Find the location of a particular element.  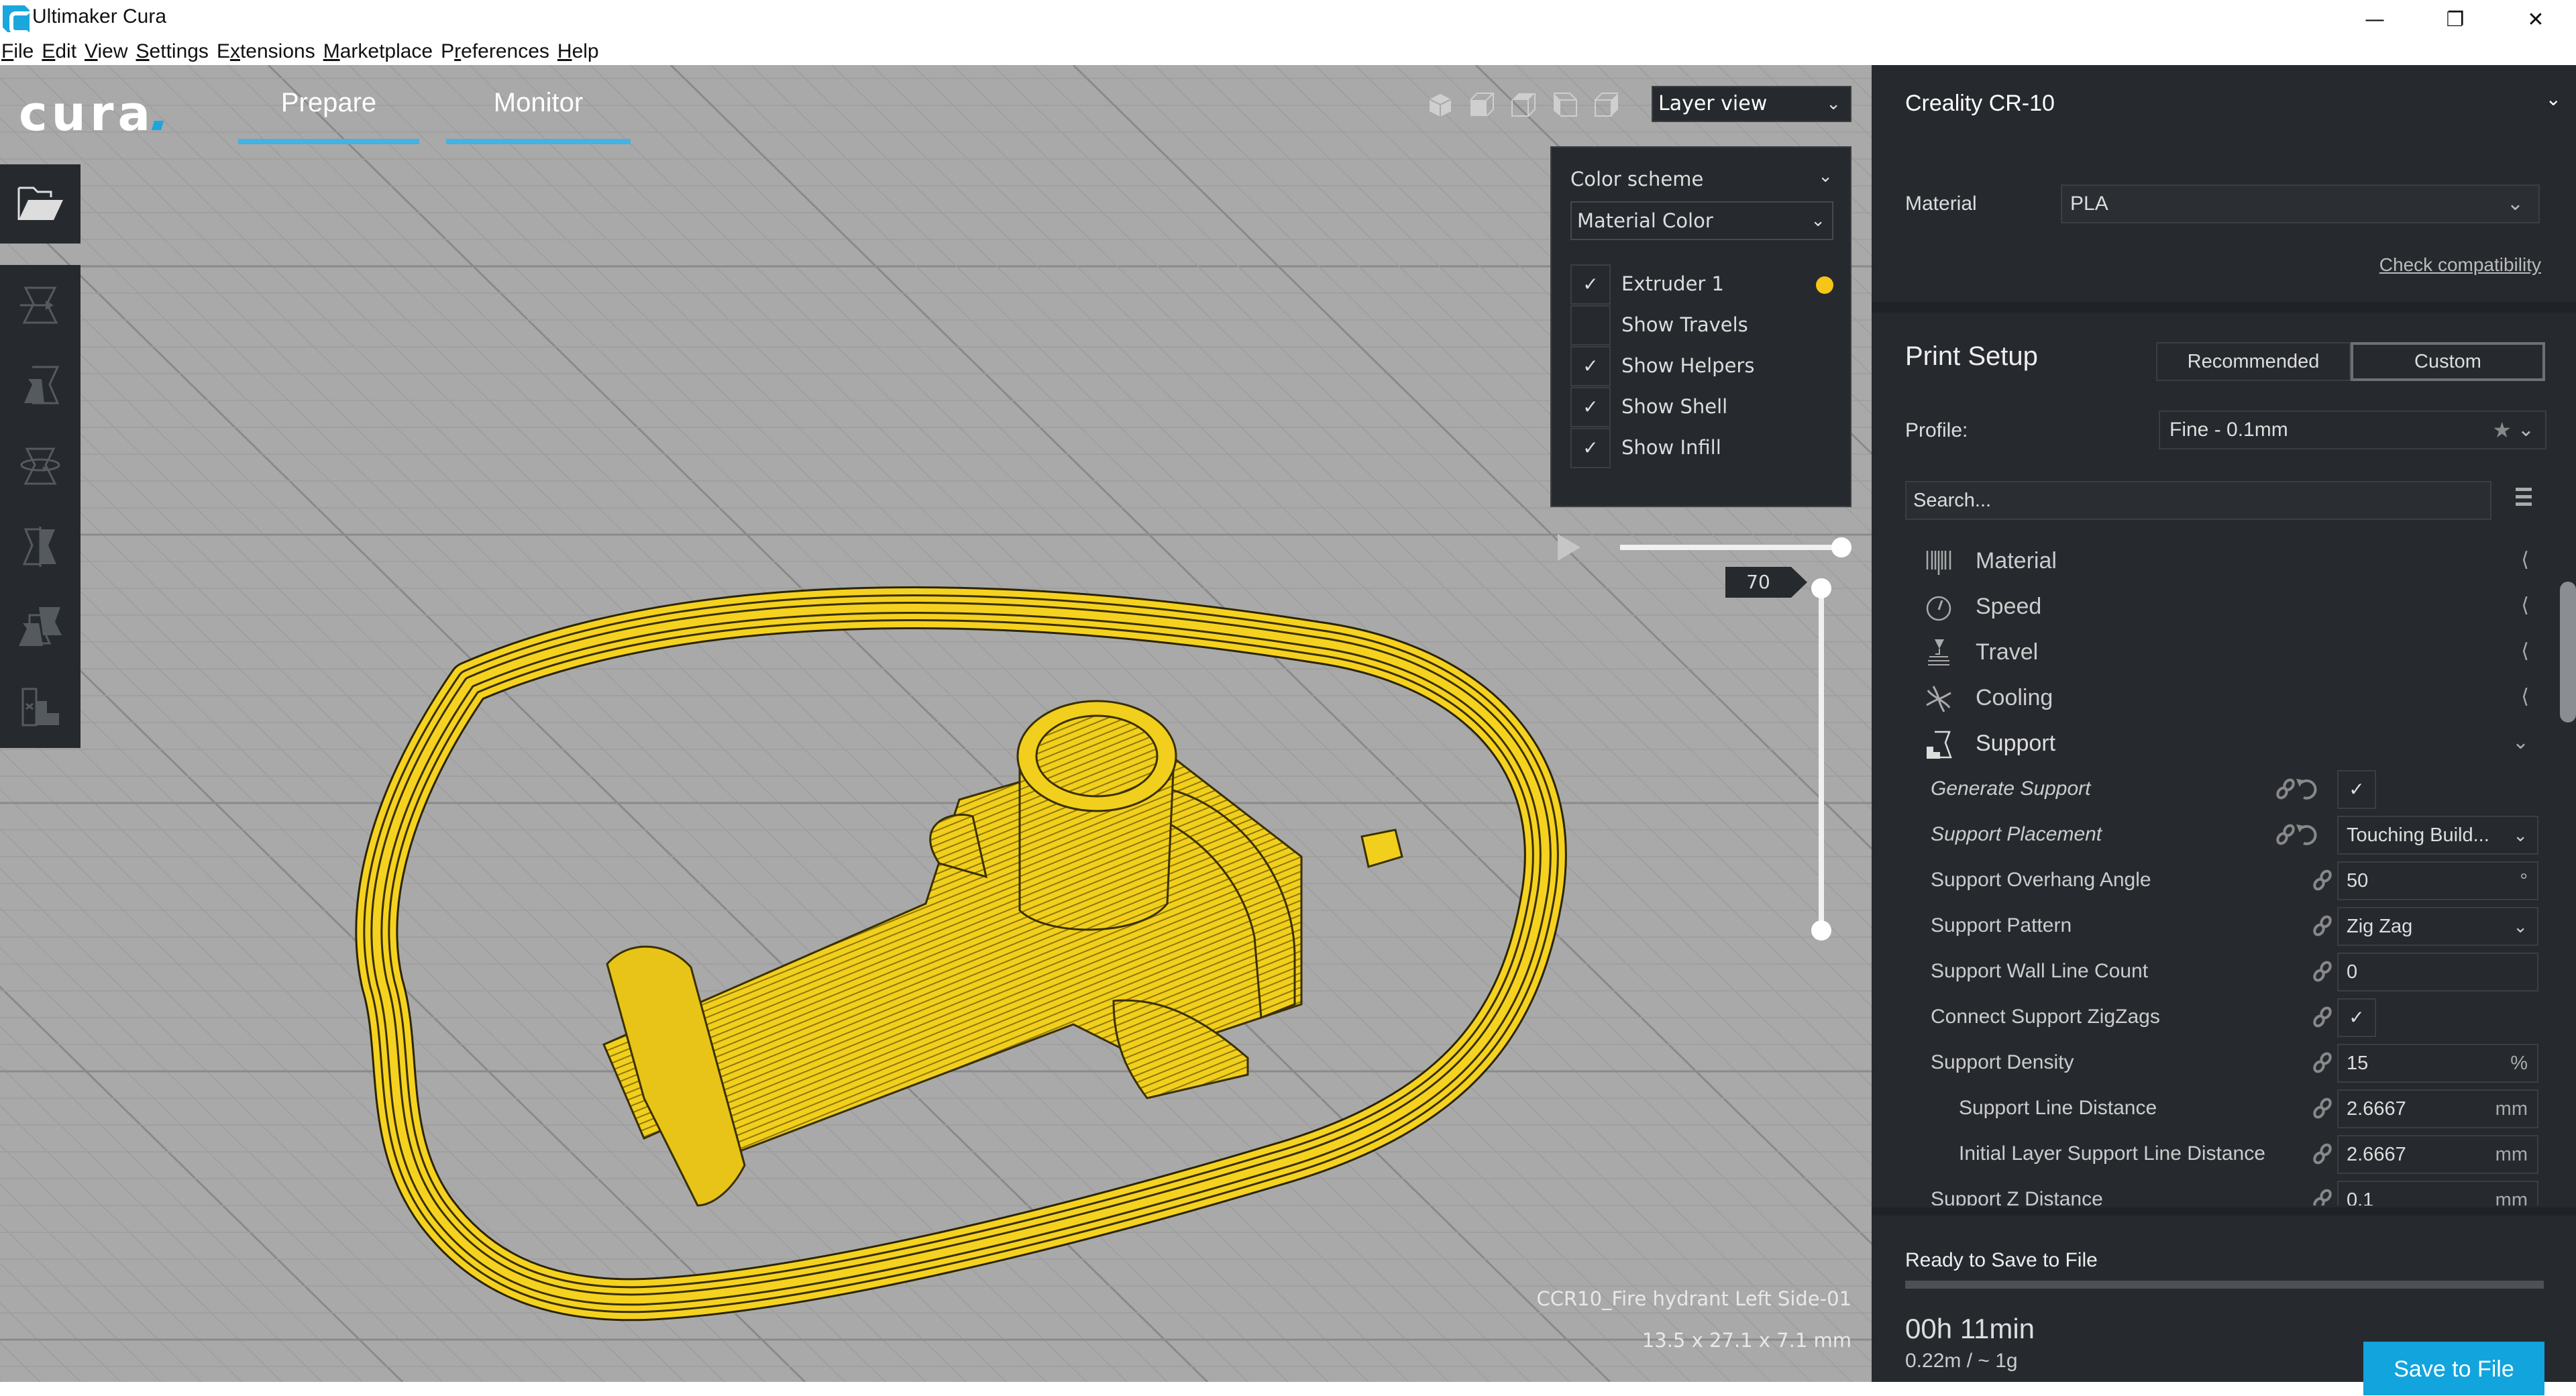

path-slider-track is located at coordinates (1730, 547).